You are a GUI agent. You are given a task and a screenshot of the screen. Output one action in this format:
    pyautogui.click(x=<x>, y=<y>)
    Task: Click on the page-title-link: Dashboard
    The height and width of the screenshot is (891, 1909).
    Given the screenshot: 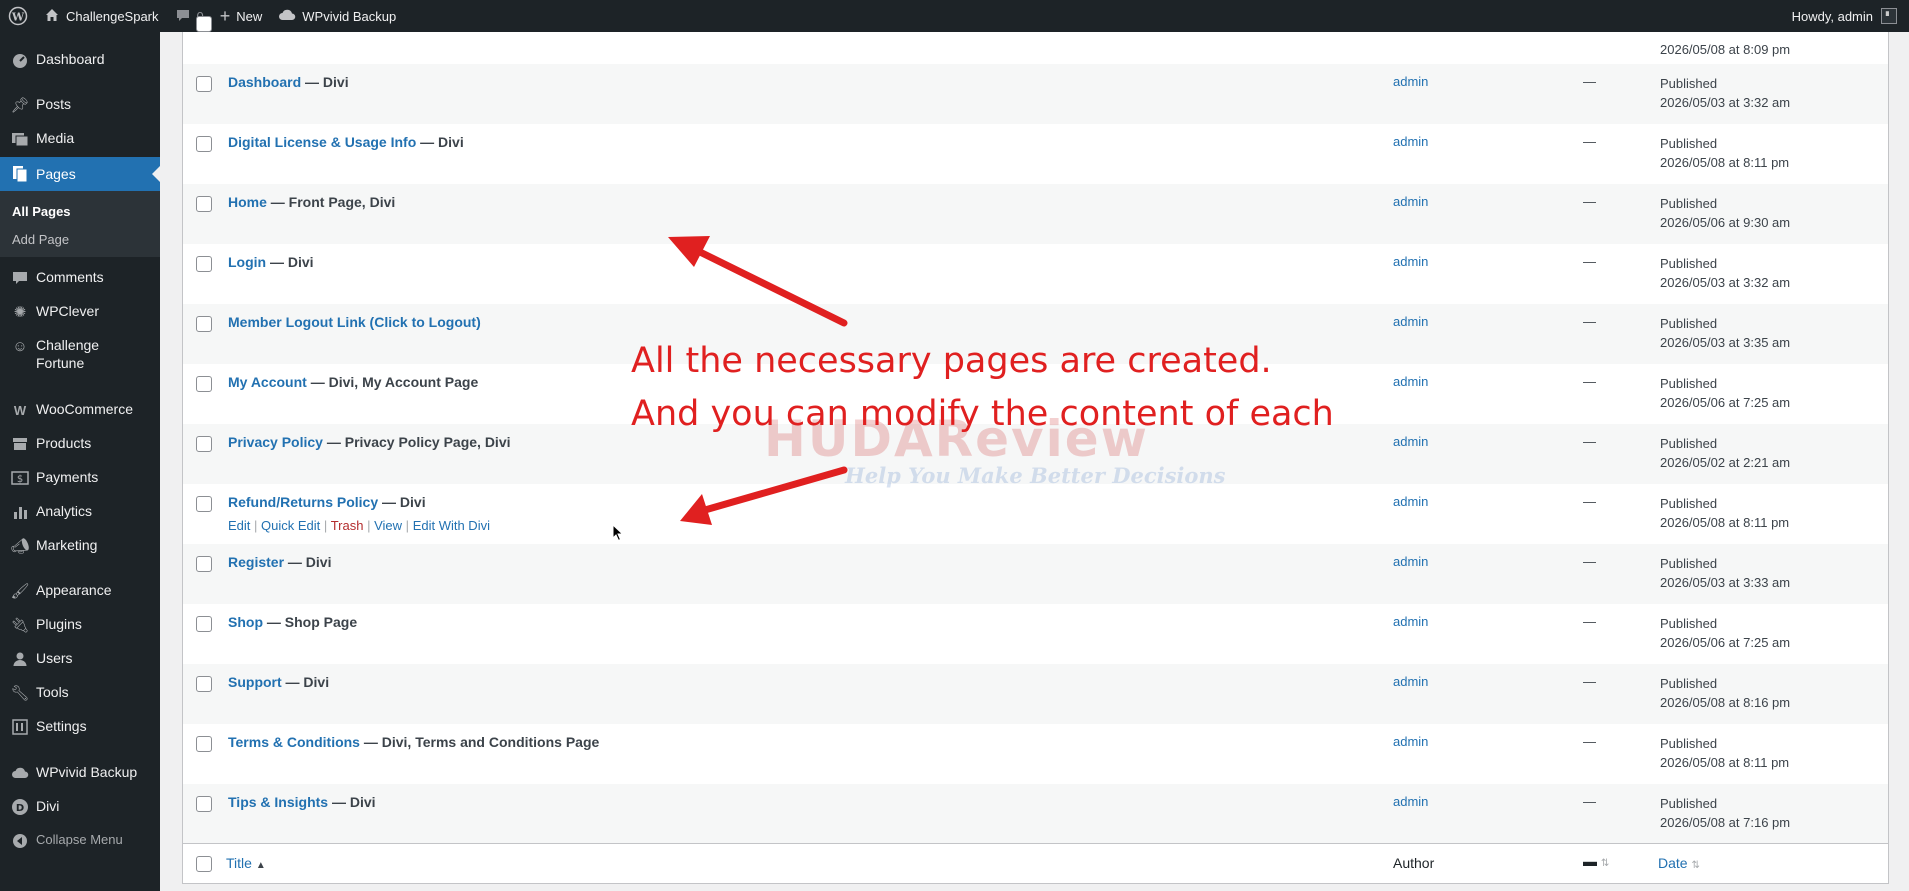 What is the action you would take?
    pyautogui.click(x=264, y=82)
    